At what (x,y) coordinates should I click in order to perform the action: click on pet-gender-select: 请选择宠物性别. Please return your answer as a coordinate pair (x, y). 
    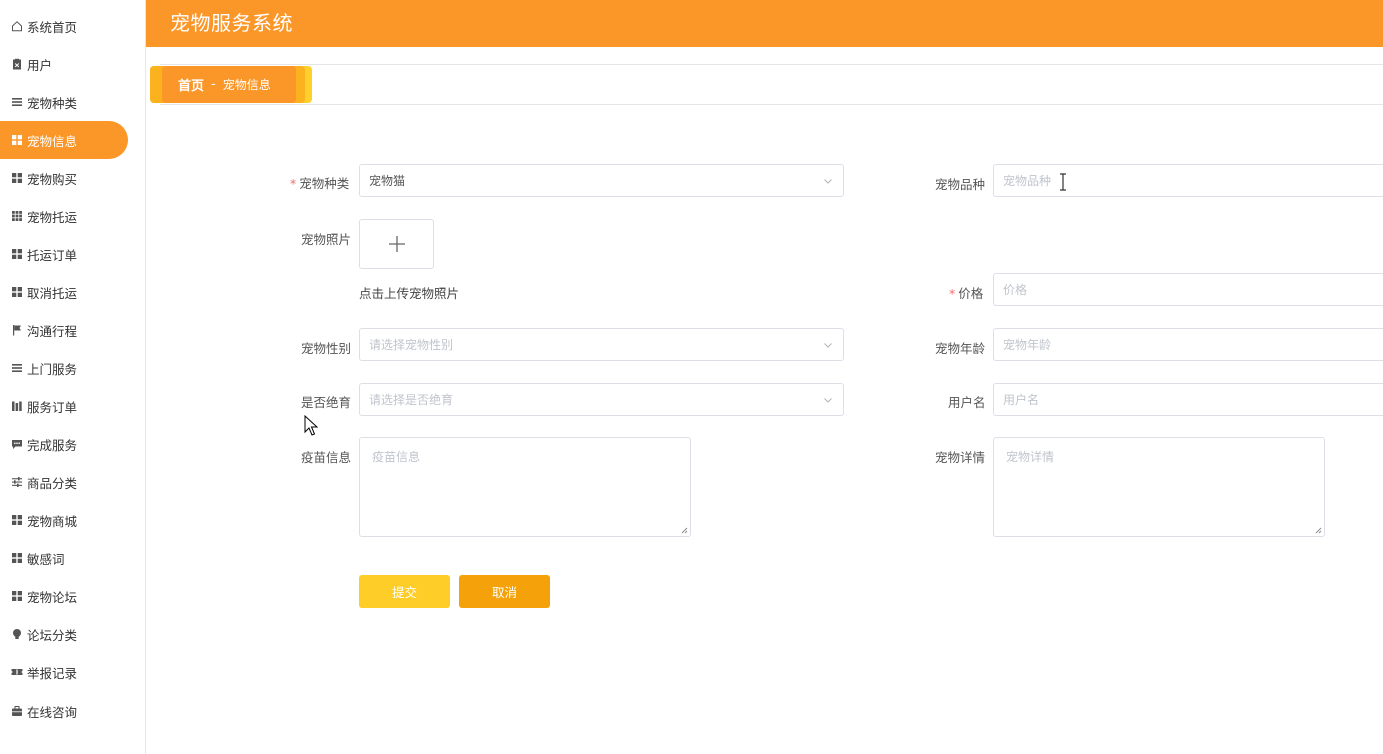
    Looking at the image, I should click on (601, 344).